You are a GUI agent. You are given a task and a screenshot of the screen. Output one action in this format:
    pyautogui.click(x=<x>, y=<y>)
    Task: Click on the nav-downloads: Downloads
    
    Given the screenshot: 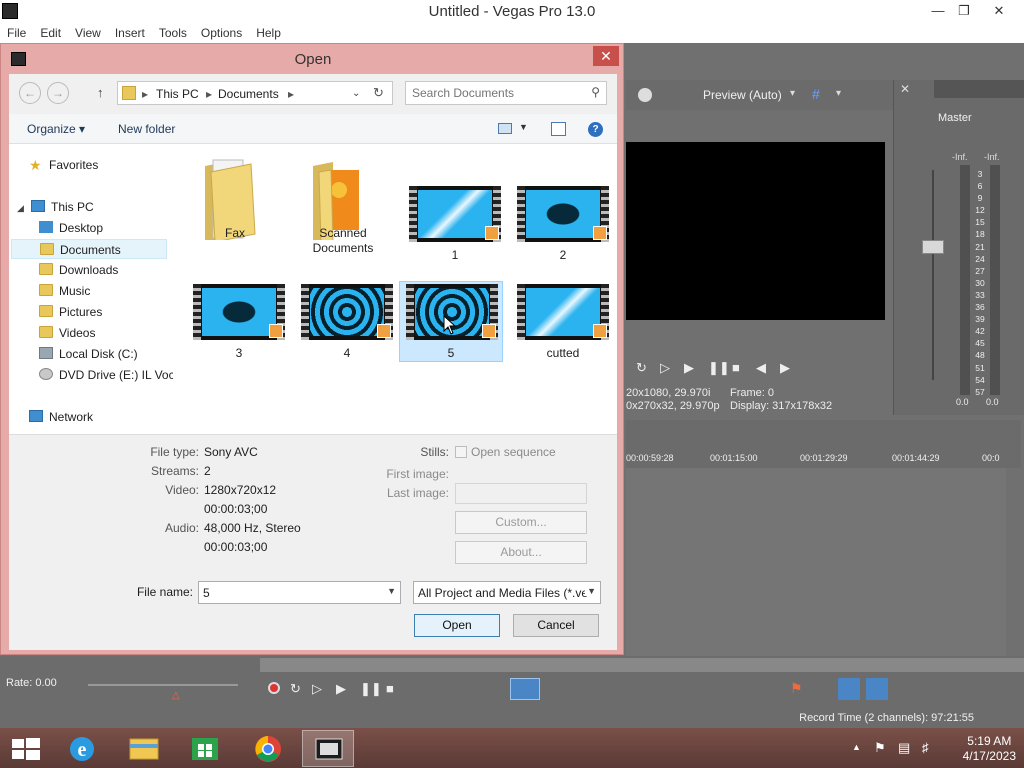 What is the action you would take?
    pyautogui.click(x=78, y=270)
    